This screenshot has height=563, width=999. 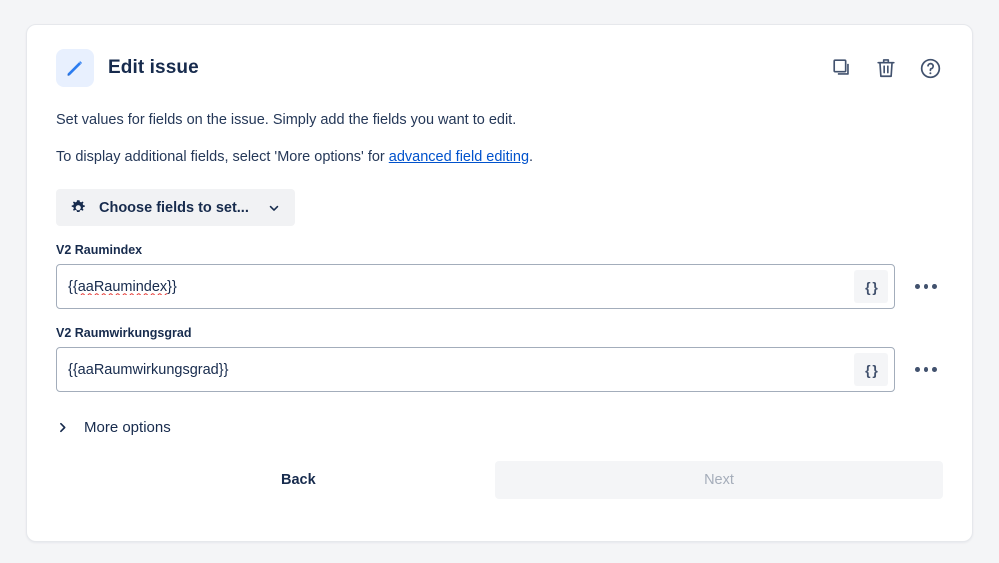 I want to click on field-raumindex: V2 Raumindex {{aaRaumindex}} { }, so click(x=499, y=276).